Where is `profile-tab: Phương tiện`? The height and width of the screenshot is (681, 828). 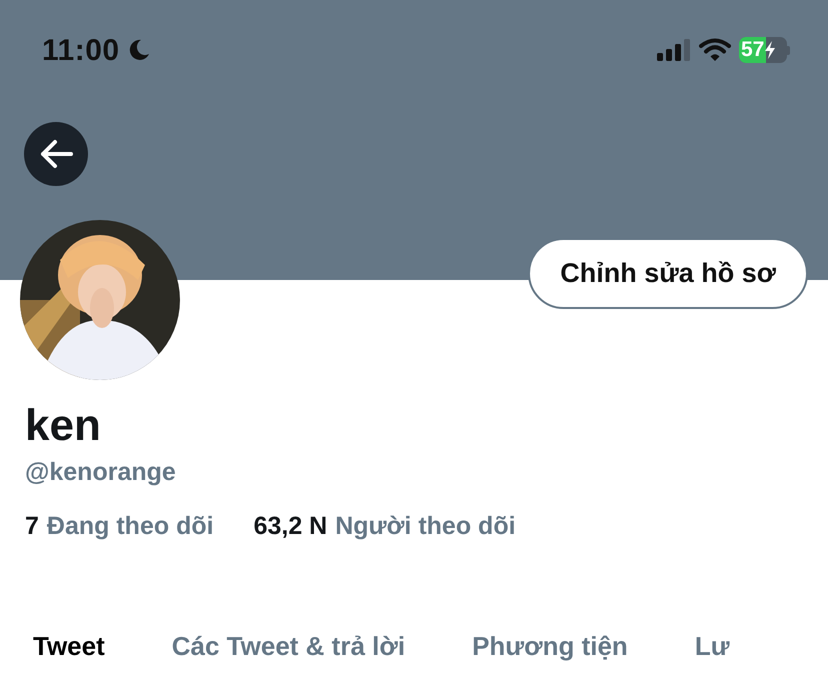 profile-tab: Phương tiện is located at coordinates (550, 646).